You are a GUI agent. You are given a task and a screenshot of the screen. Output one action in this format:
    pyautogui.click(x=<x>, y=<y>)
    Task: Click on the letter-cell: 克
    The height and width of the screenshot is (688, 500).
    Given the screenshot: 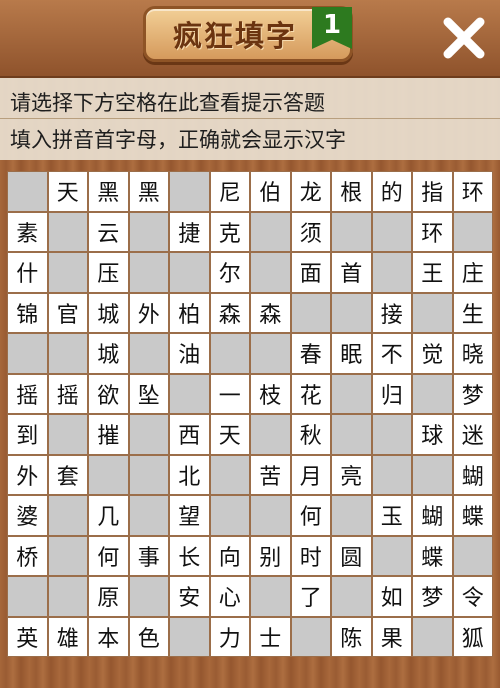 What is the action you would take?
    pyautogui.click(x=229, y=231)
    